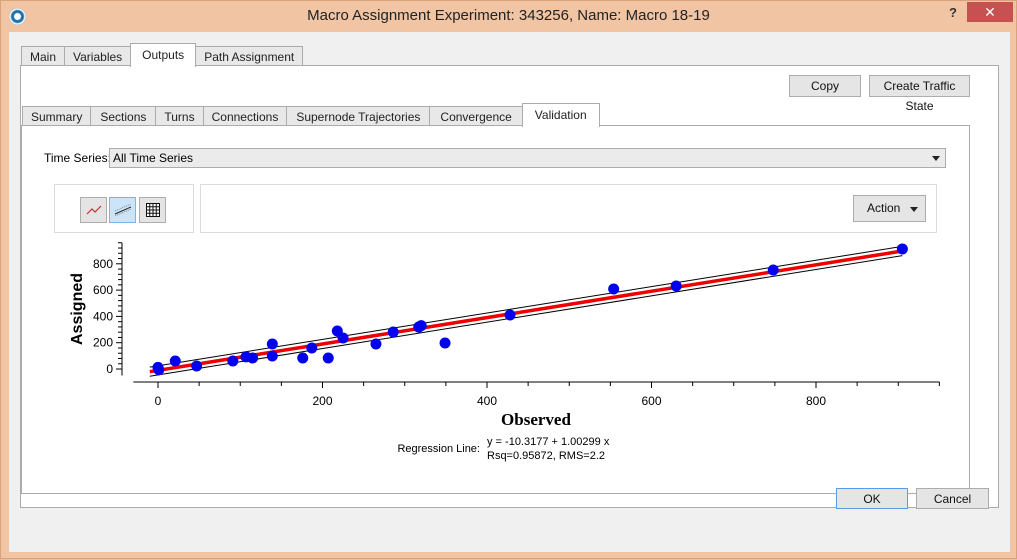 The height and width of the screenshot is (560, 1017). I want to click on cancel-button: Cancel, so click(952, 498).